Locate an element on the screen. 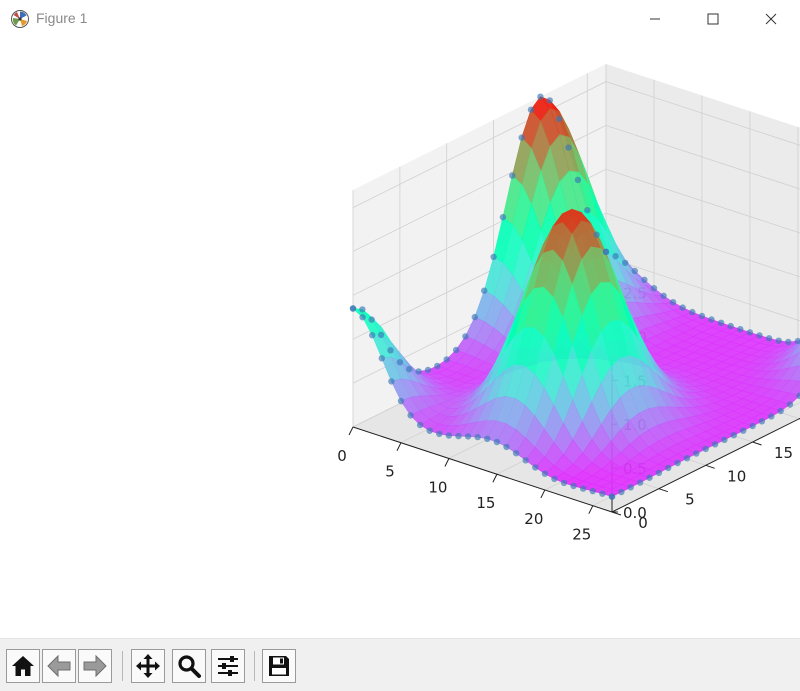  configure-subplots-button is located at coordinates (228, 666).